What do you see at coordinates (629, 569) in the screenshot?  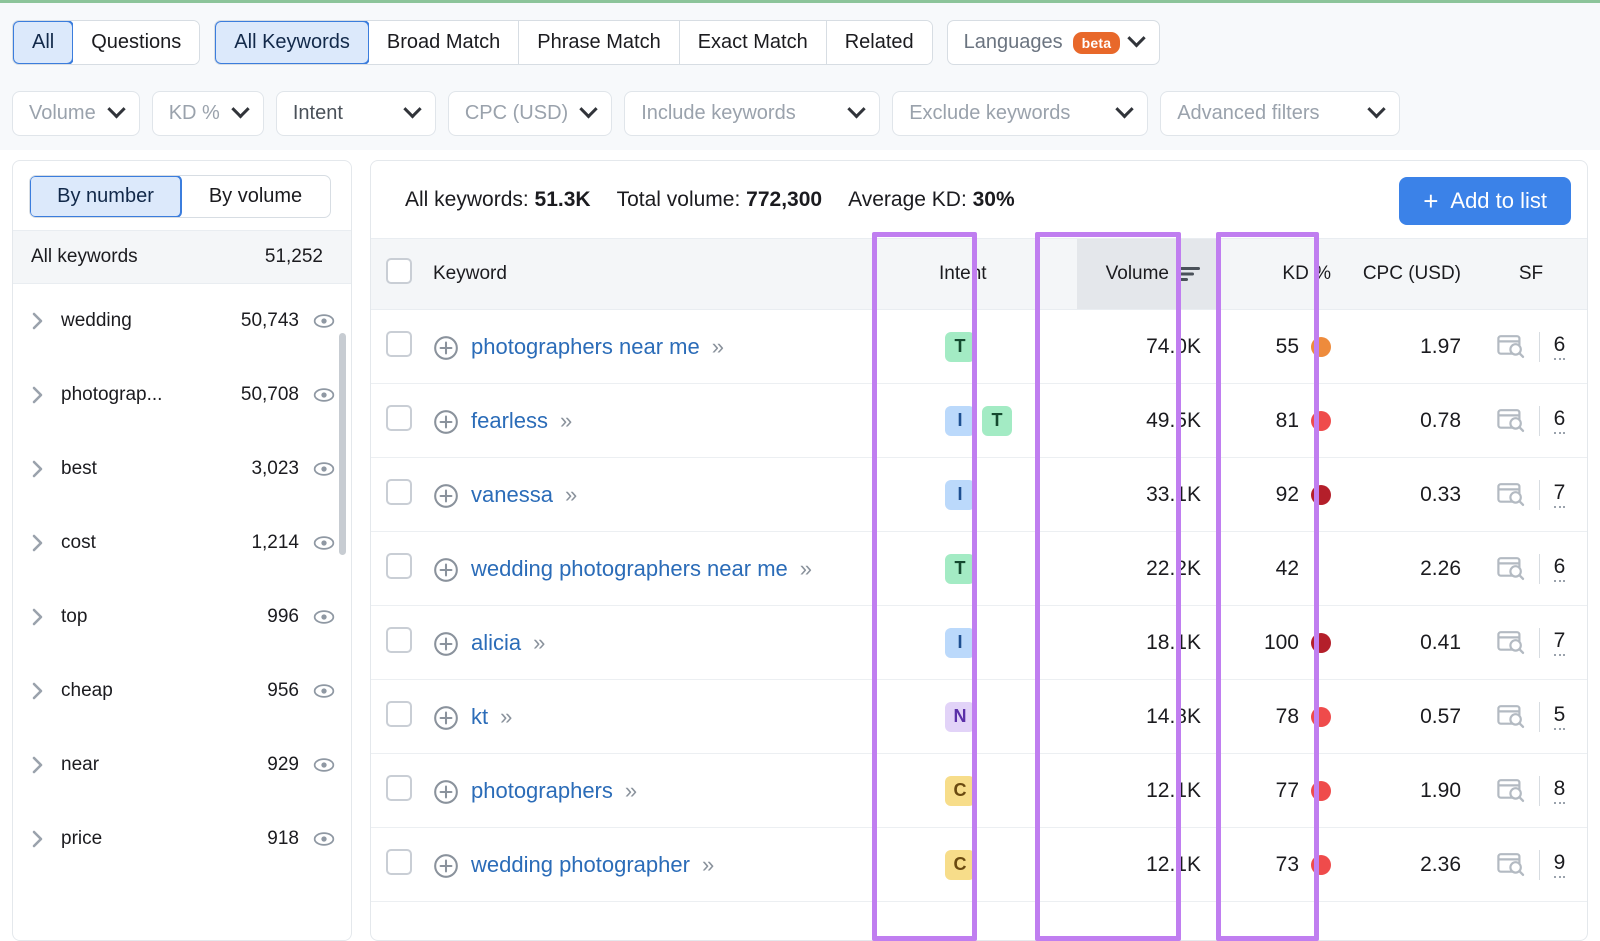 I see `keyword-link: wedding photographers near me` at bounding box center [629, 569].